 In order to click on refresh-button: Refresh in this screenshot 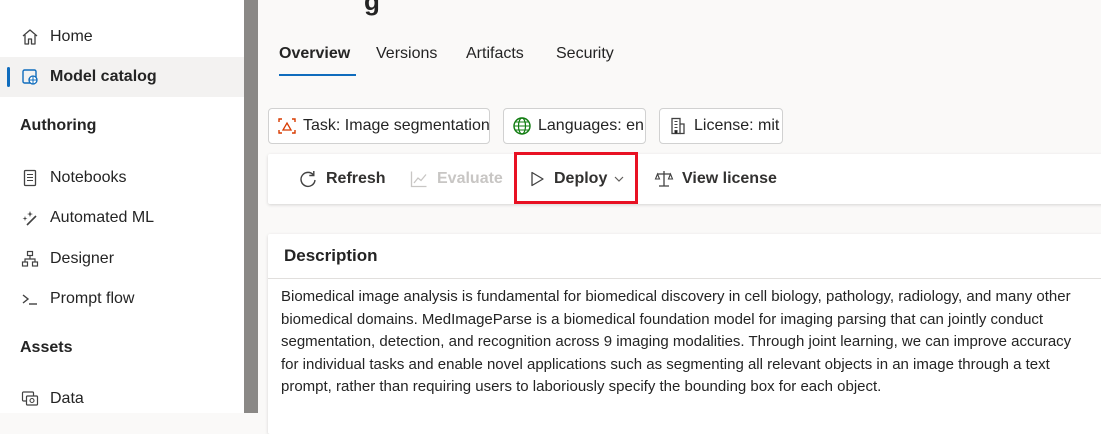, I will do `click(342, 179)`.